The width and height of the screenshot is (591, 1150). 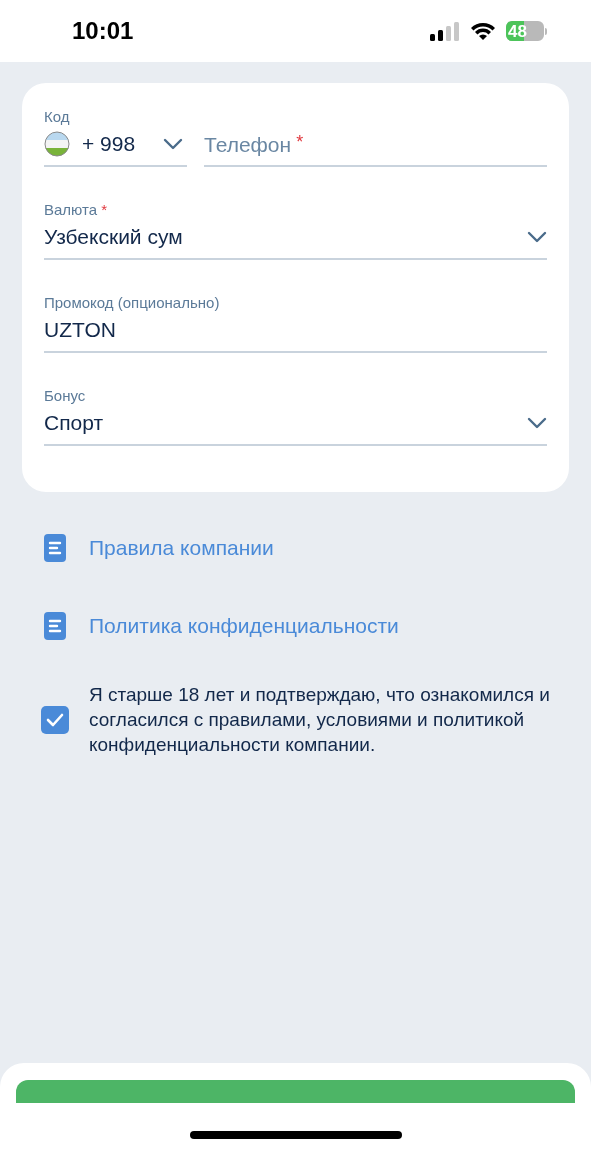 What do you see at coordinates (65, 396) in the screenshot?
I see `field-label: Бонус` at bounding box center [65, 396].